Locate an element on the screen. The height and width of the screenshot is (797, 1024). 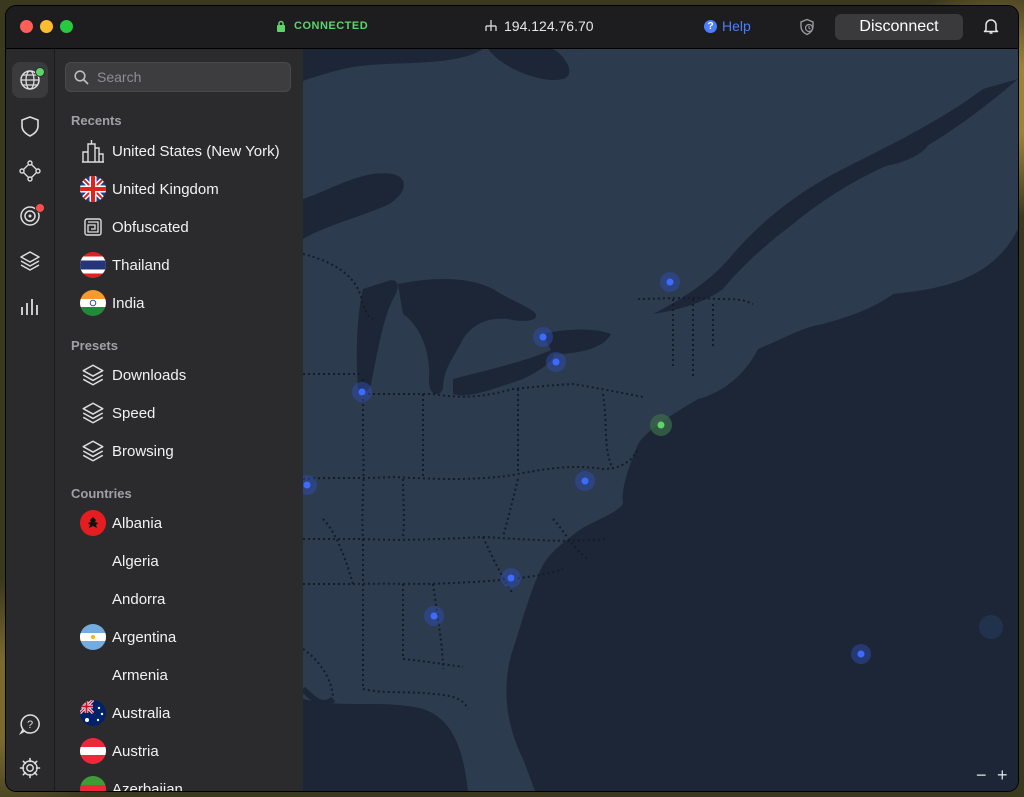
help-icon: ? is located at coordinates (30, 724).